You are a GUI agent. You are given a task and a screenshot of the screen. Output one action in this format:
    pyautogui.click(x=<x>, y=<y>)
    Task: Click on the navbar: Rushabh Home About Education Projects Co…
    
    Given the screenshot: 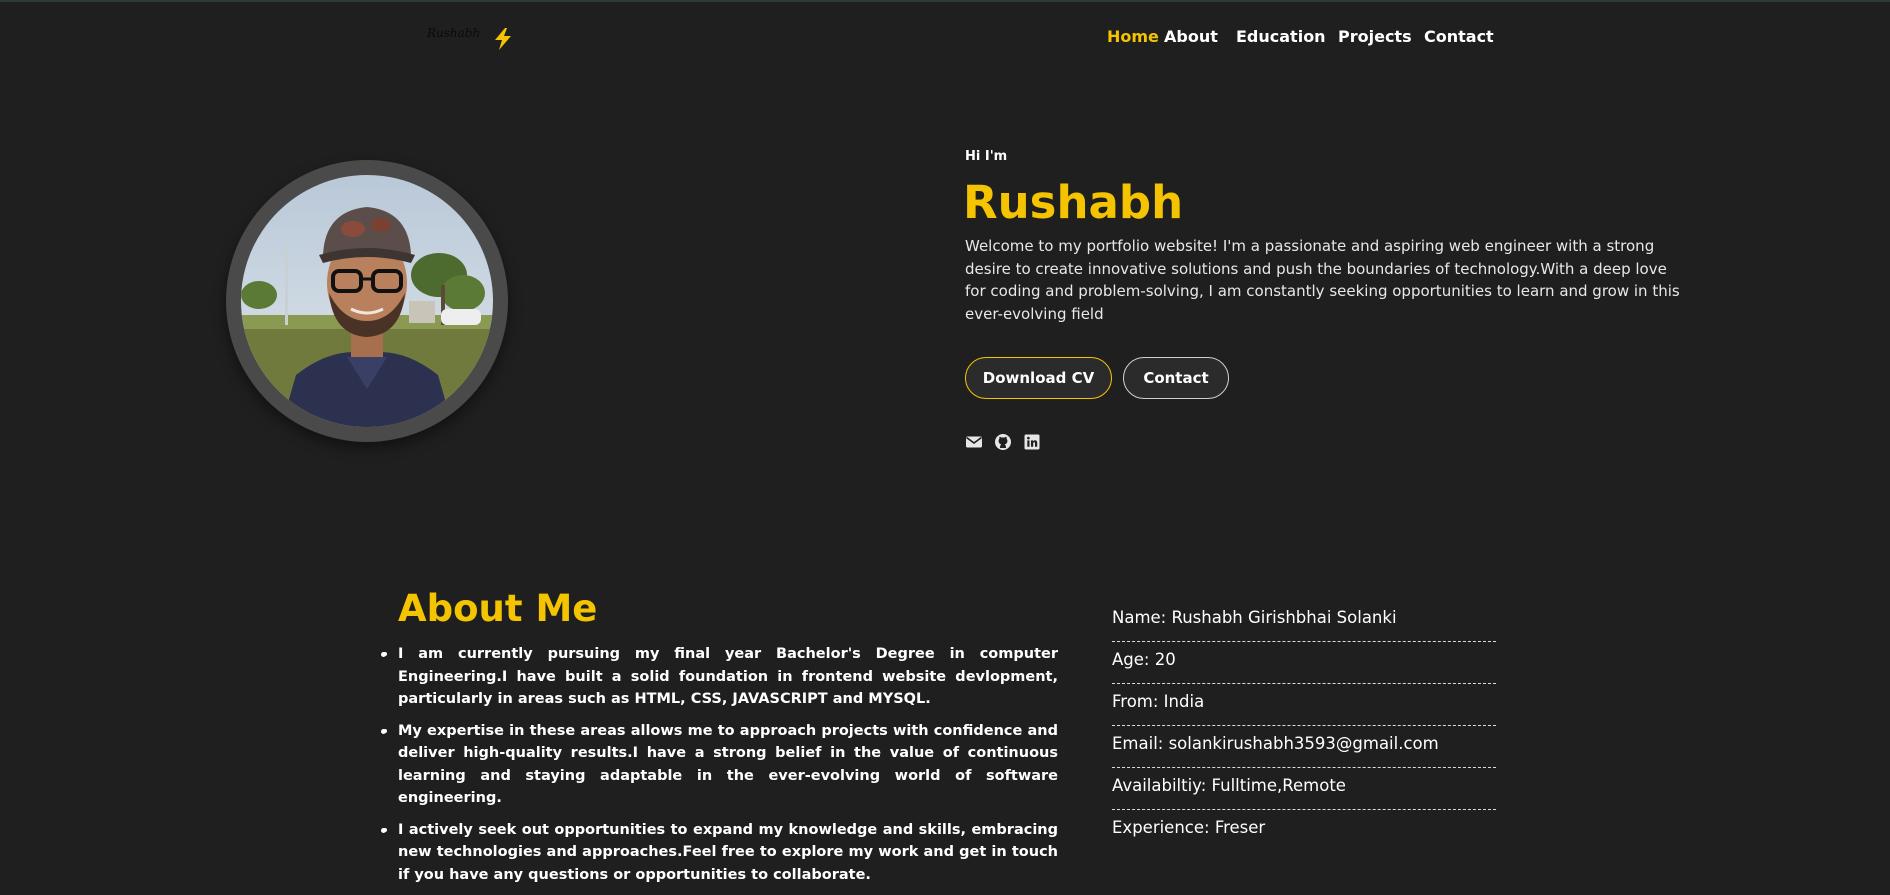 What is the action you would take?
    pyautogui.click(x=945, y=35)
    